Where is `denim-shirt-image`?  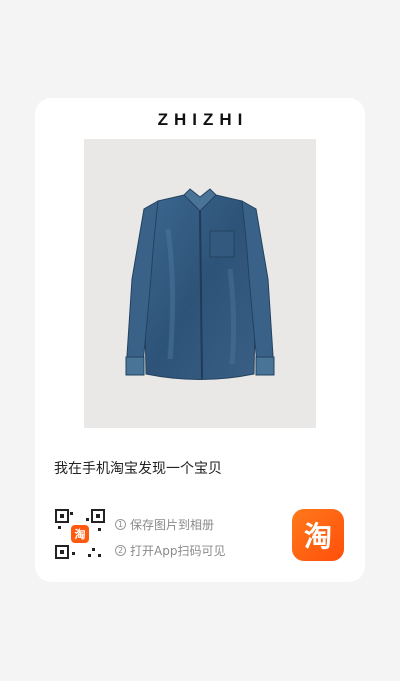 denim-shirt-image is located at coordinates (200, 284).